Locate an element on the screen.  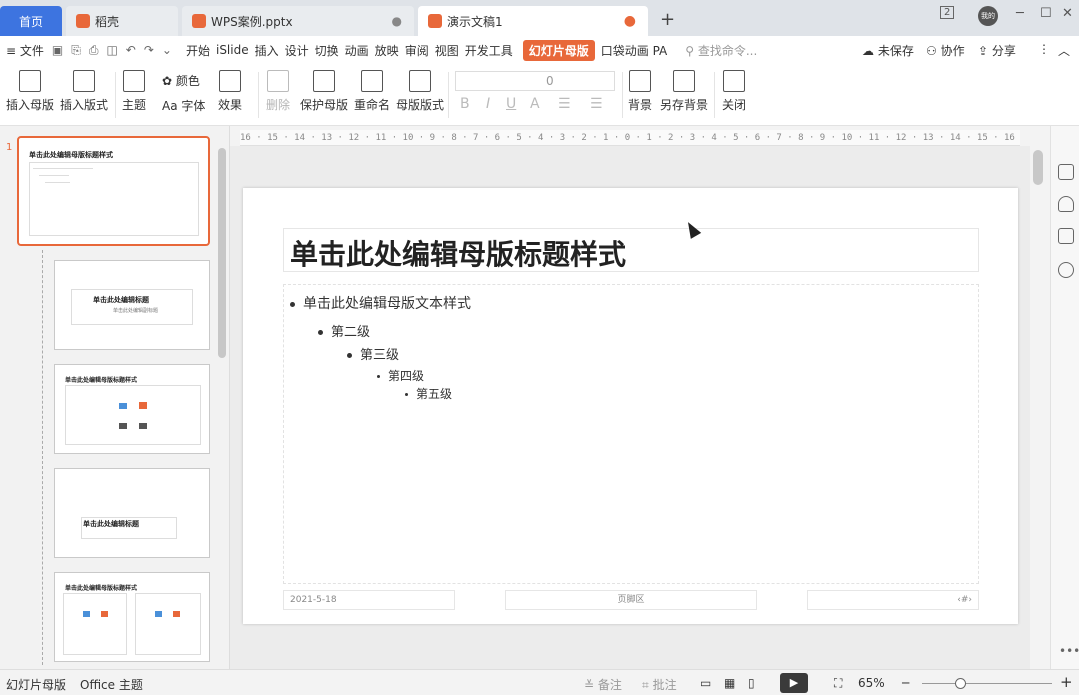
text-level-4: 第四级 is located at coordinates (400, 375).